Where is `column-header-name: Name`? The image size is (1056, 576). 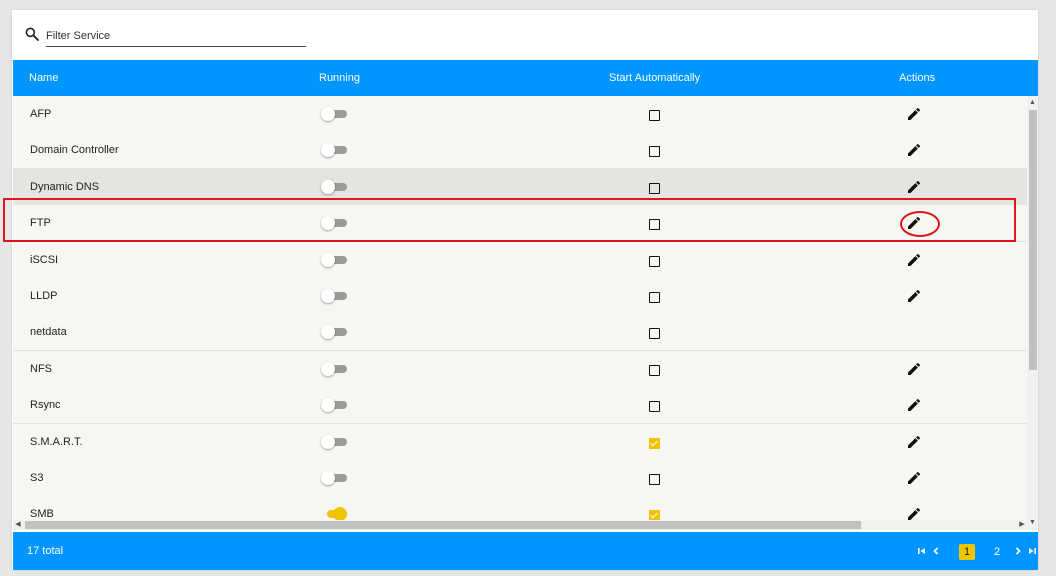
column-header-name: Name is located at coordinates (43, 78).